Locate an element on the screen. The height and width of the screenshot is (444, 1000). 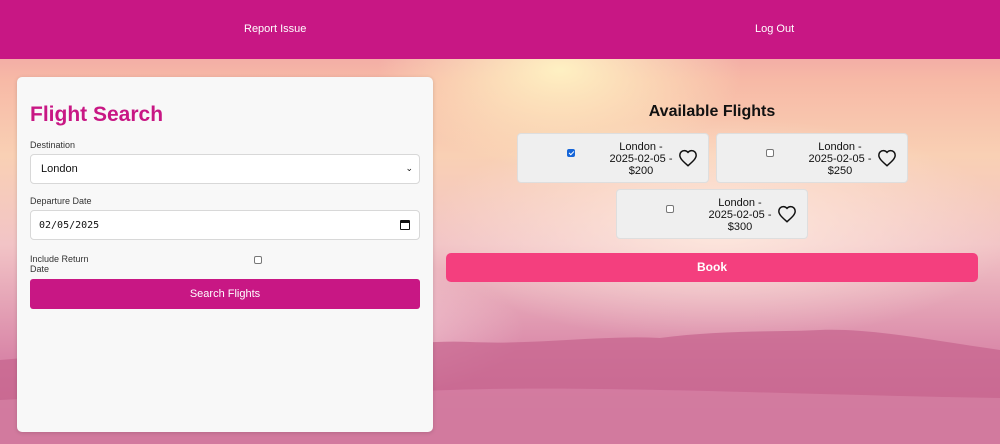
flight-price: $200 is located at coordinates (641, 171).